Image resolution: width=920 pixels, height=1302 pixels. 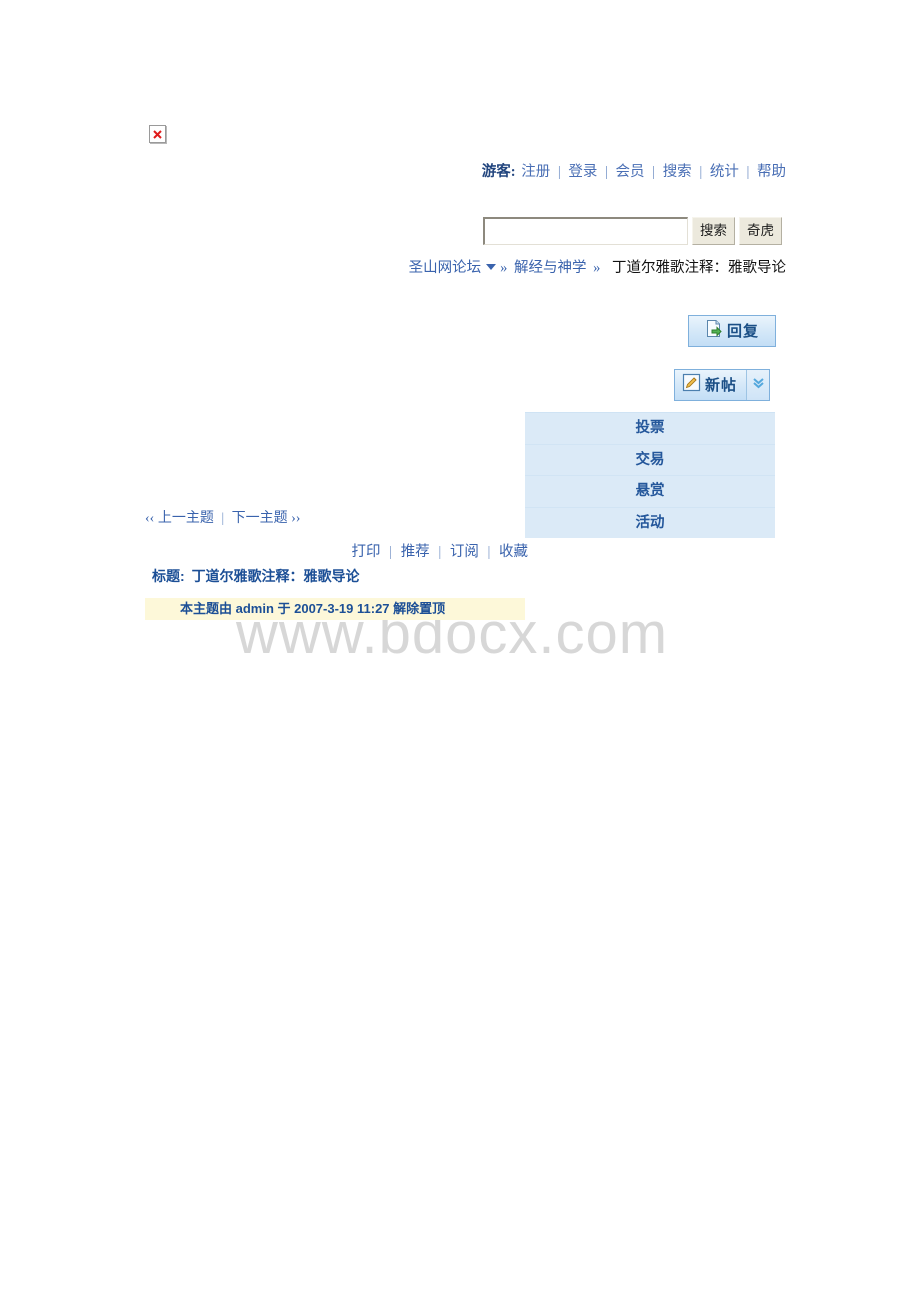 I want to click on reply-button: 回复, so click(x=732, y=331).